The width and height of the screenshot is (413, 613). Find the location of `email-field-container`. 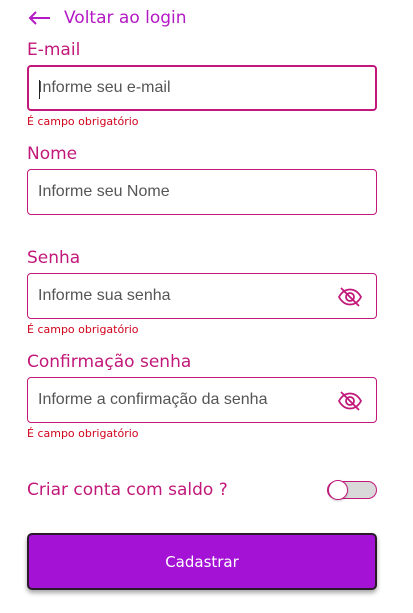

email-field-container is located at coordinates (202, 88).